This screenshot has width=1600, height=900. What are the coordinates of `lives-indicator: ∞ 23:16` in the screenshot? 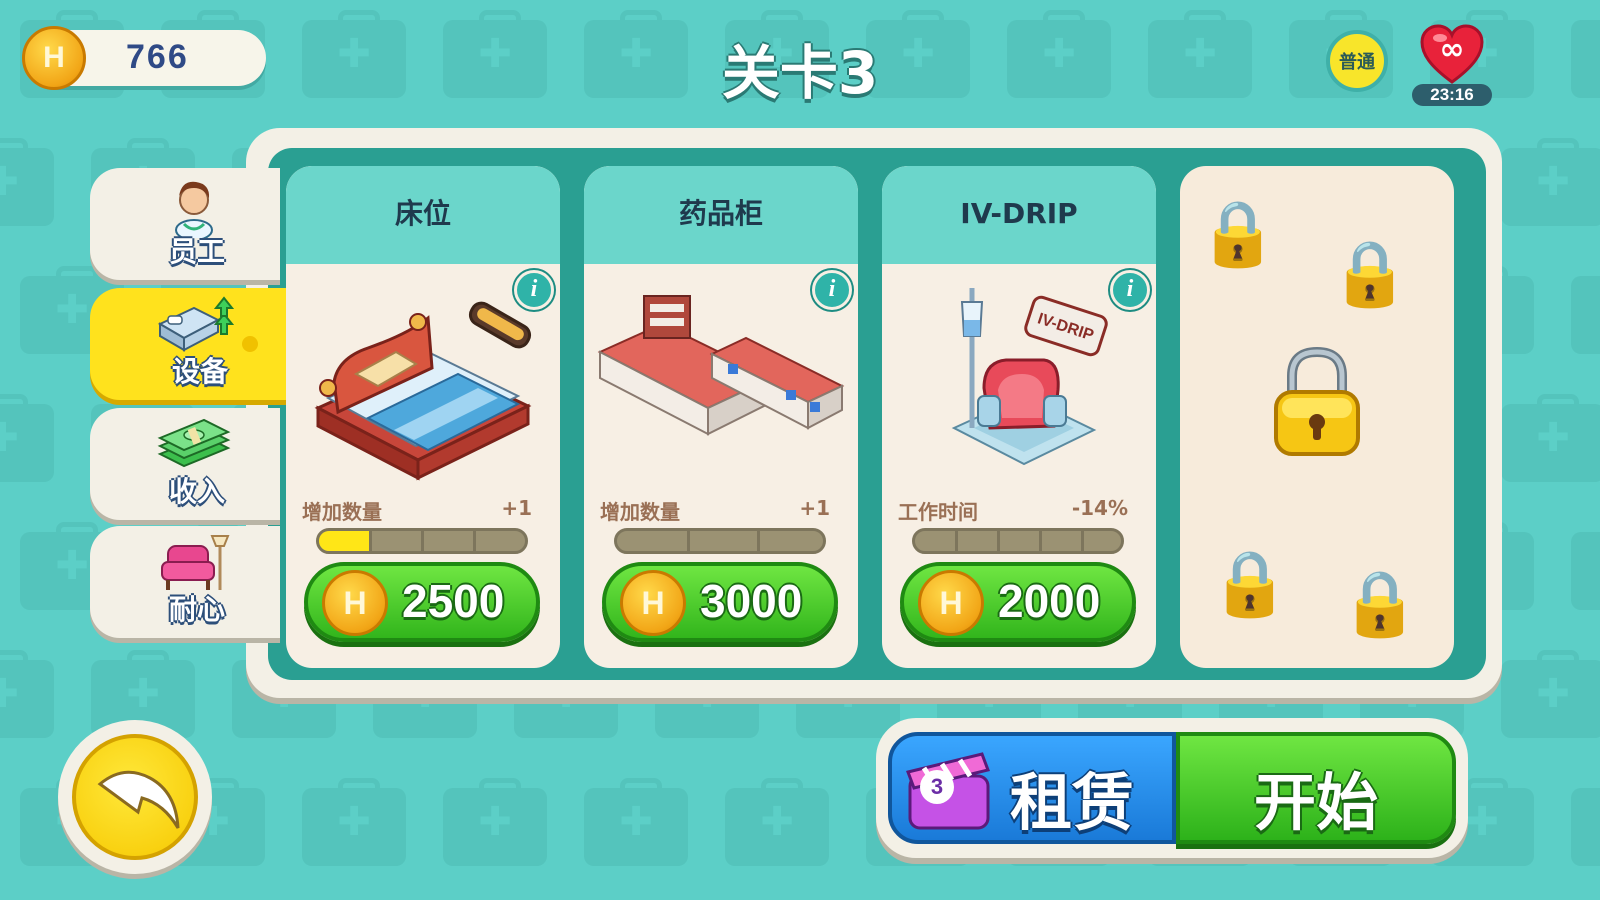 It's located at (1452, 65).